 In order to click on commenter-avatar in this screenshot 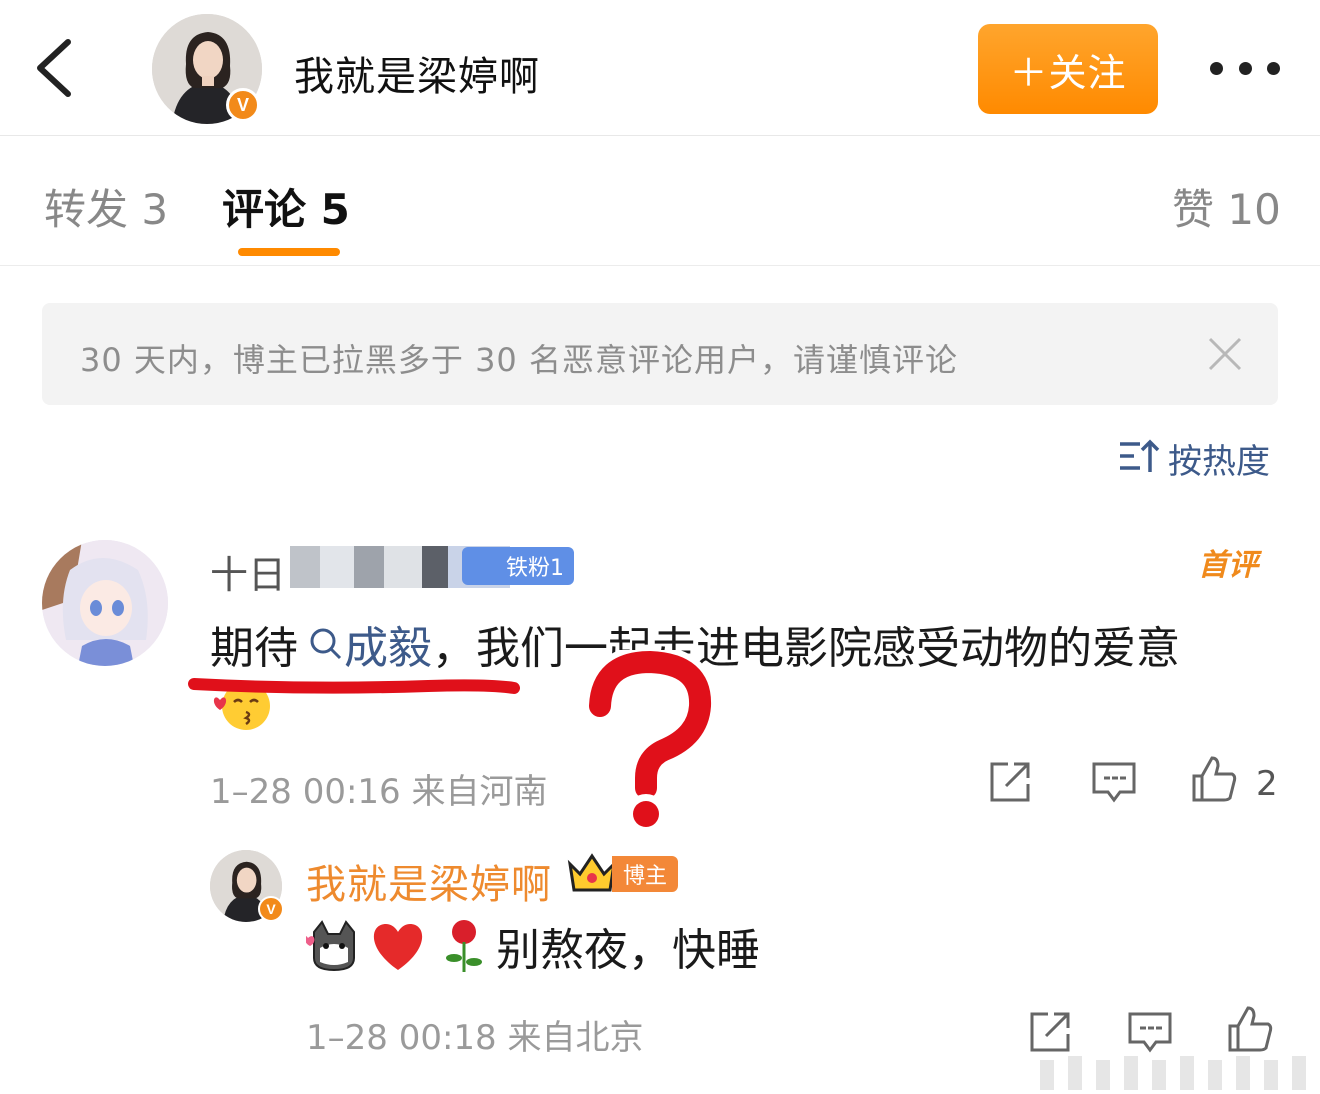, I will do `click(105, 603)`.